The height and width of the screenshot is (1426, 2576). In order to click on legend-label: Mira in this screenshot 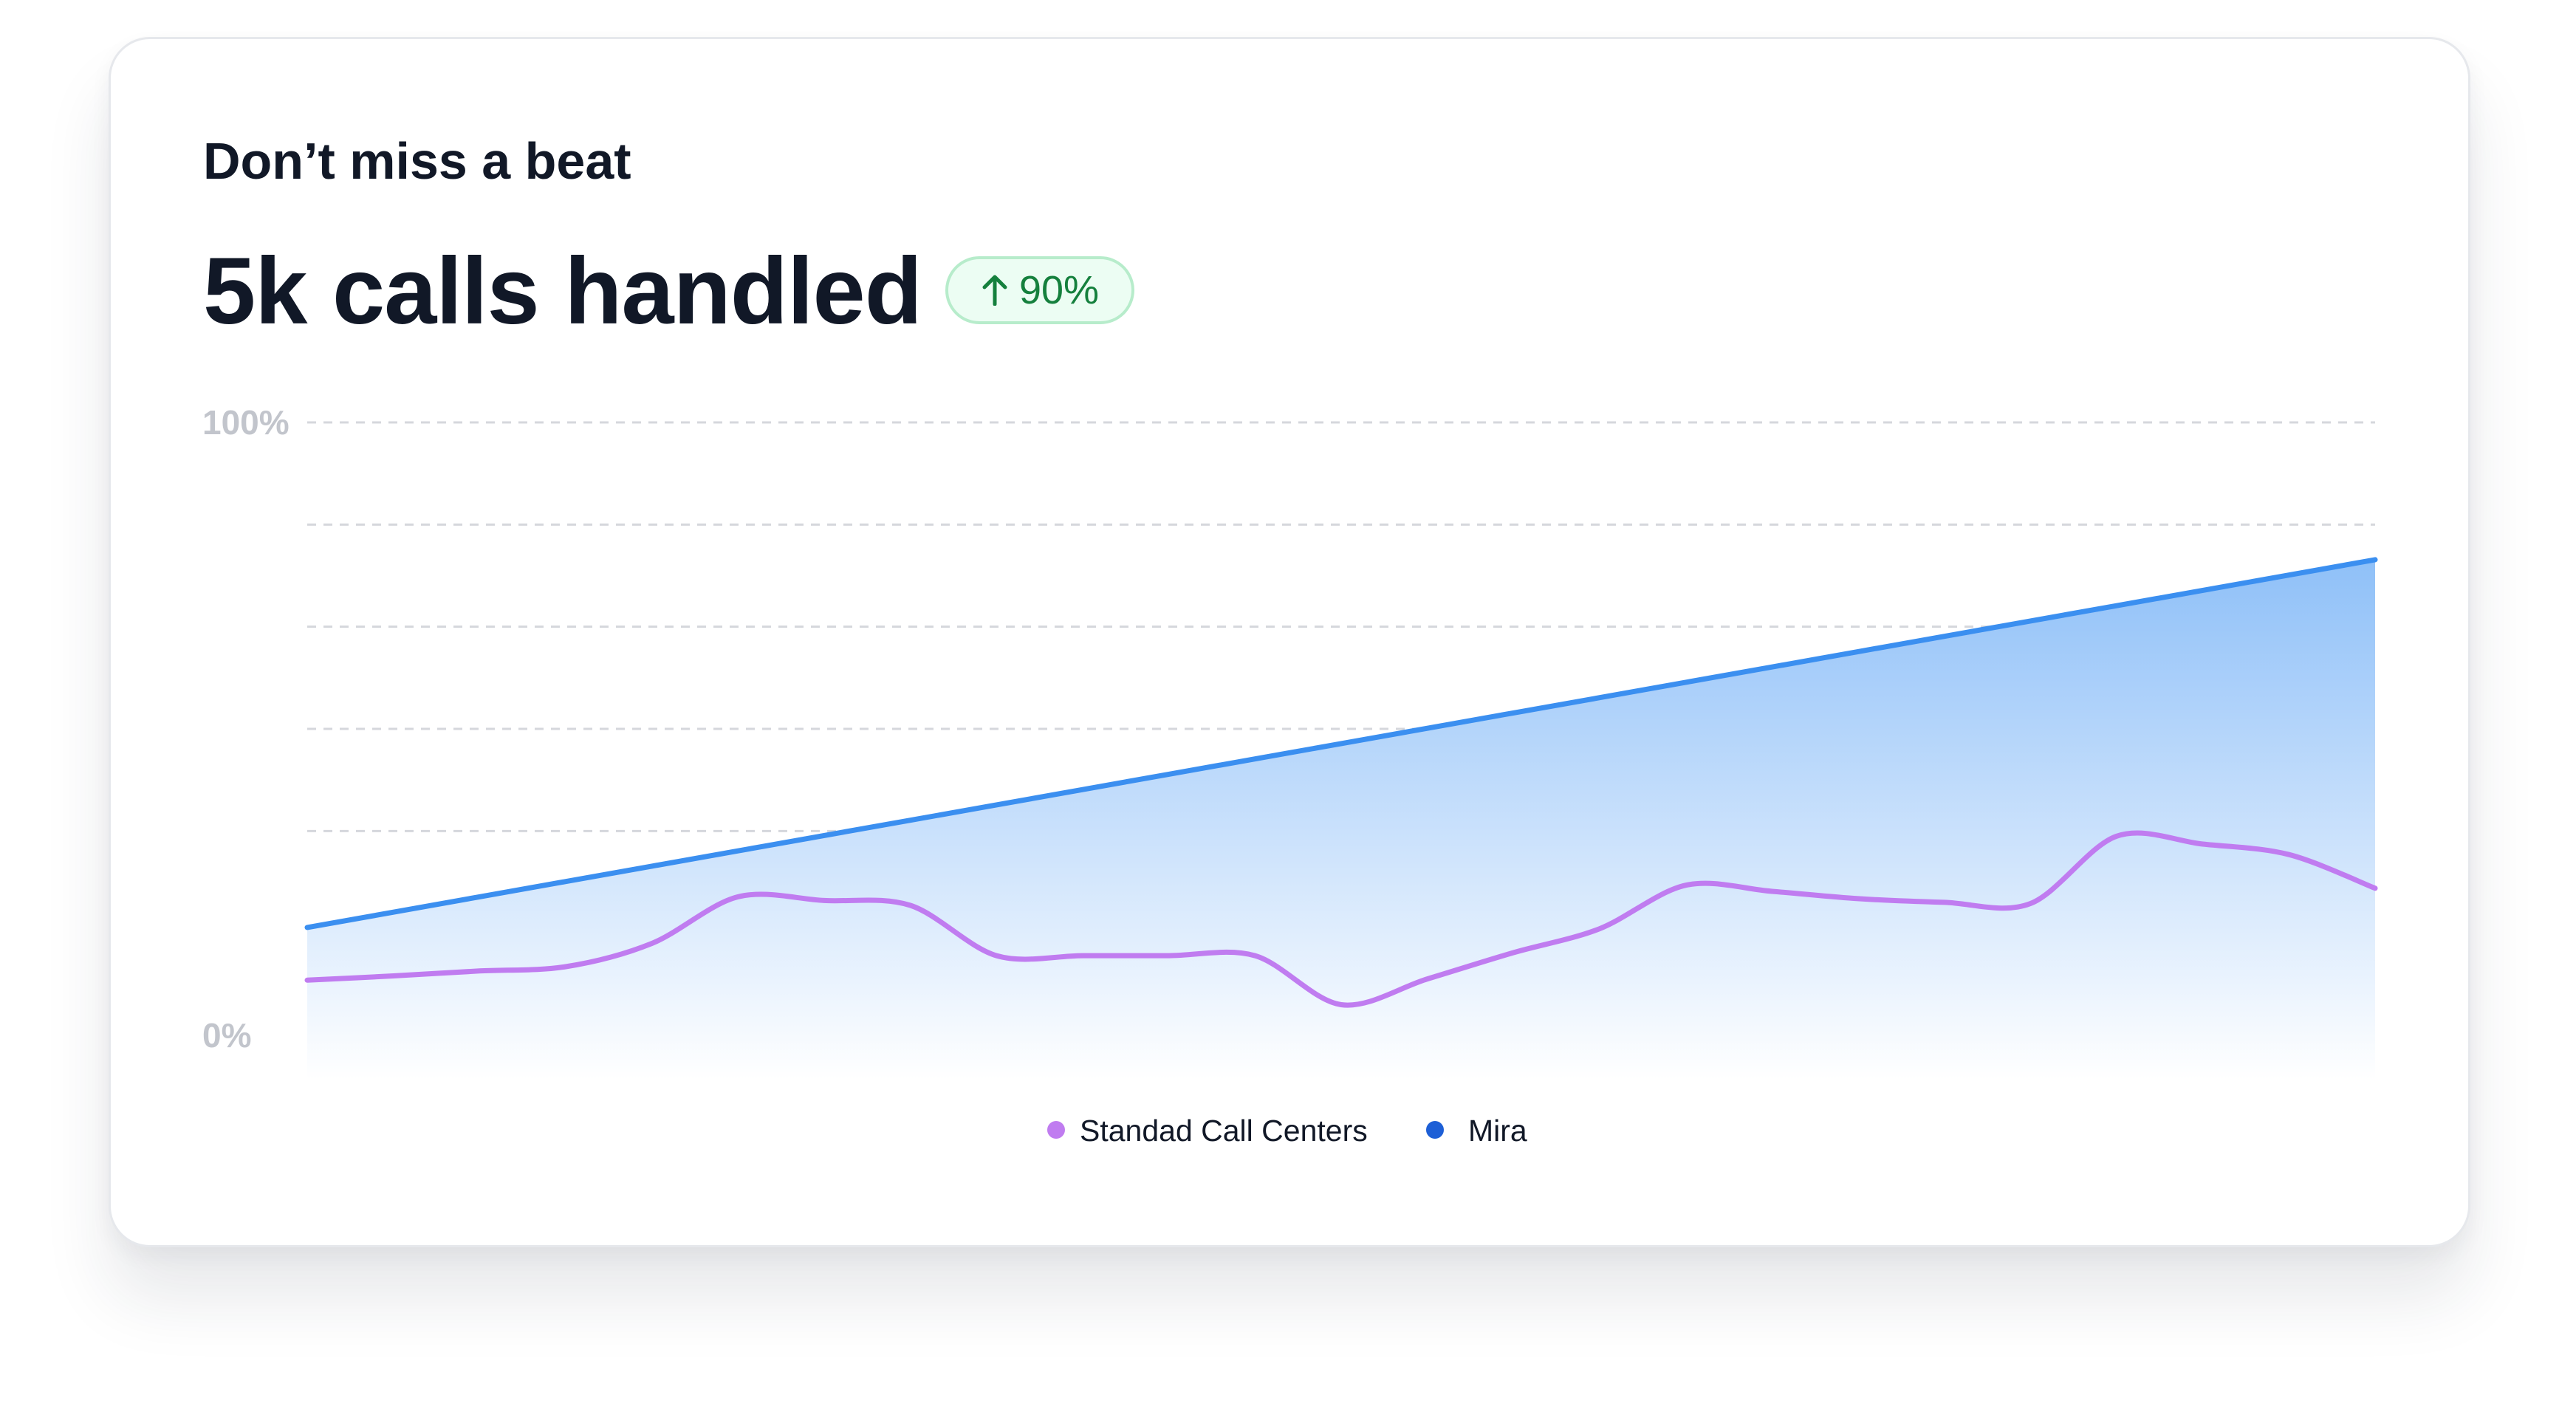, I will do `click(1497, 1131)`.